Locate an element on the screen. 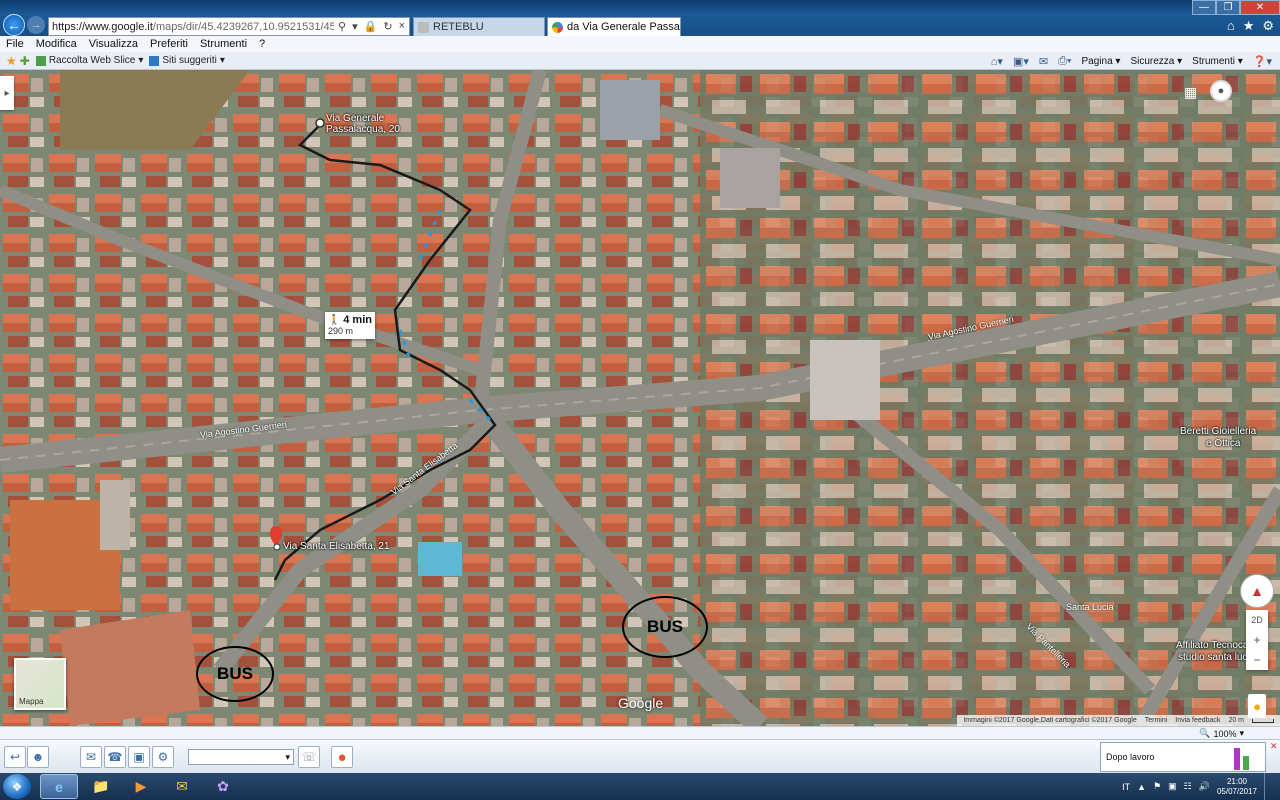  url-domain: https://www.google.it is located at coordinates (102, 26).